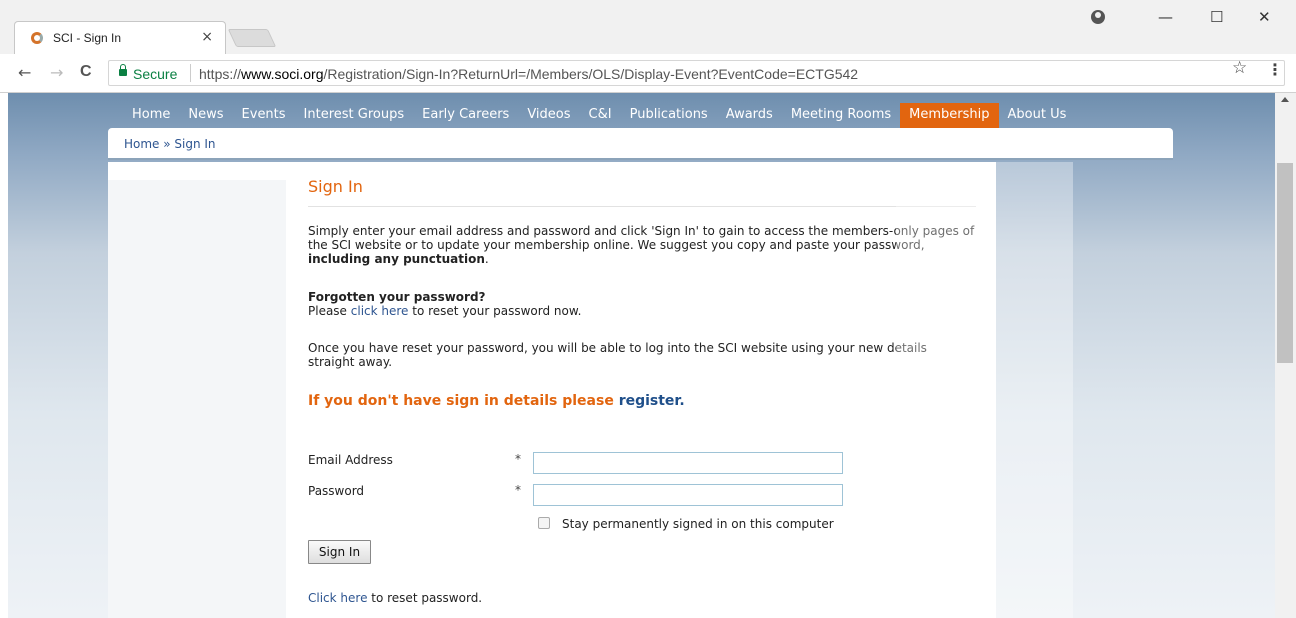 Image resolution: width=1296 pixels, height=618 pixels. I want to click on nav-item-videos: Videos, so click(548, 115).